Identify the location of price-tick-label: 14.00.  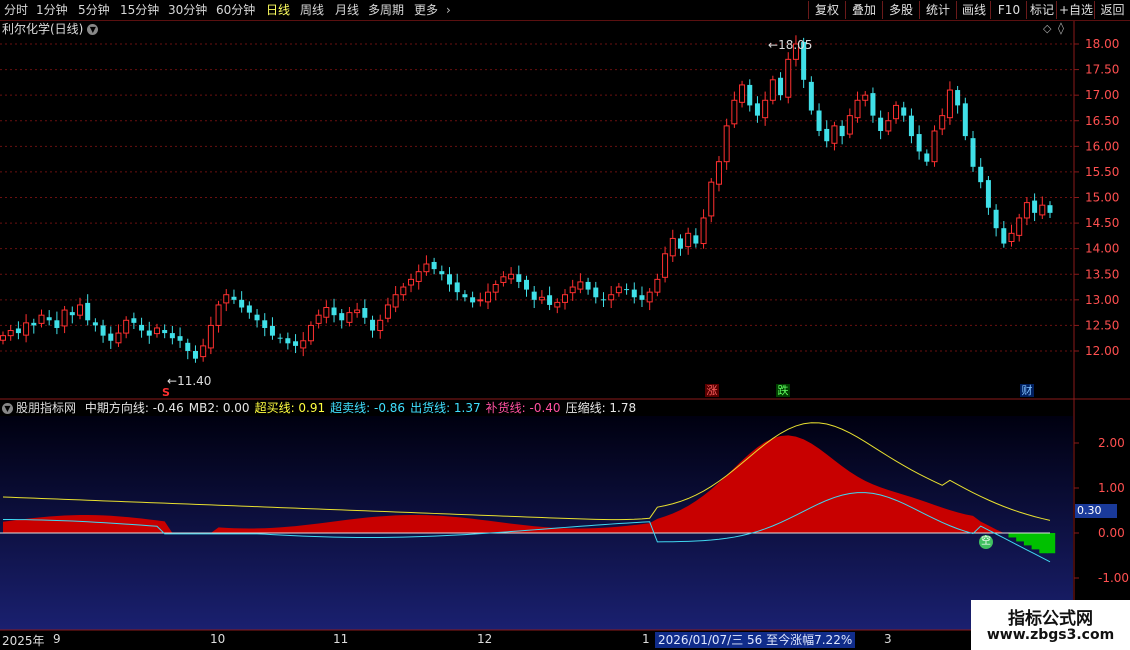
(1102, 249).